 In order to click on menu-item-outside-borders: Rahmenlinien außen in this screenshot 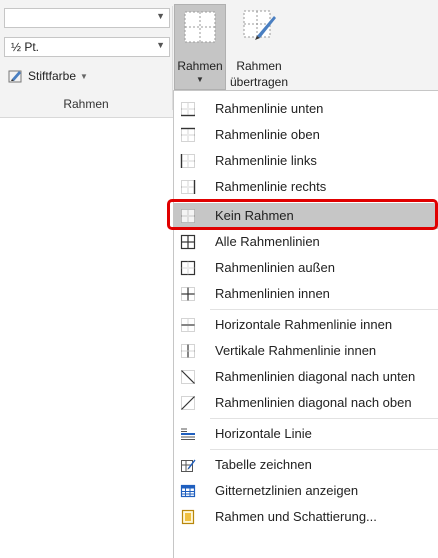, I will do `click(306, 268)`.